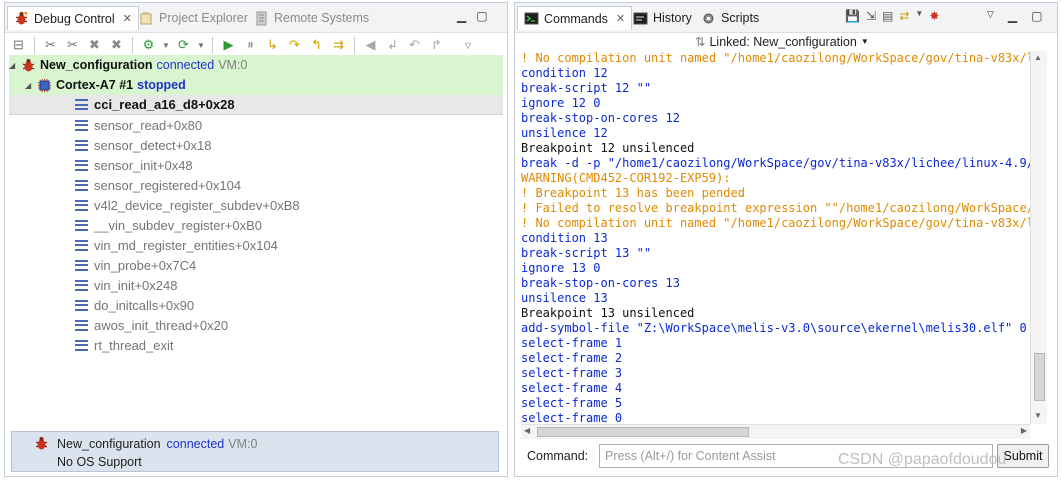  Describe the element at coordinates (922, 459) in the screenshot. I see `watermark: CSDN @papaofdoudou` at that location.